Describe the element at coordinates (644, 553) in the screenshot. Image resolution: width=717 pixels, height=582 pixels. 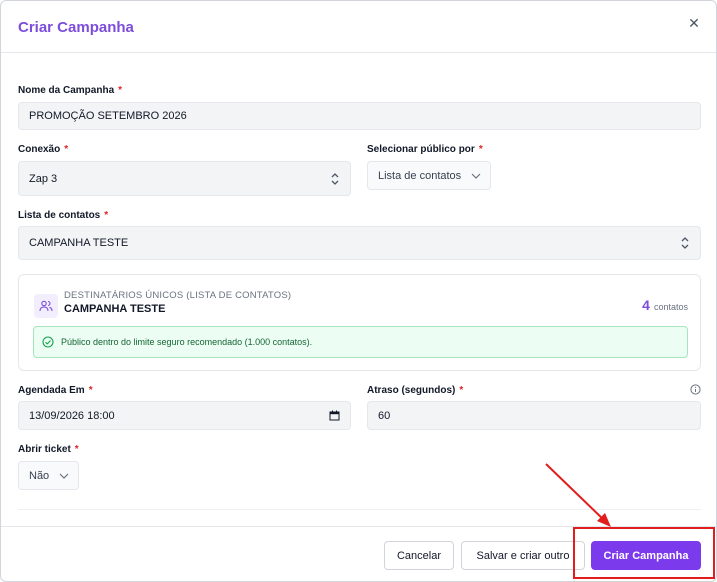
I see `highlight-box` at that location.